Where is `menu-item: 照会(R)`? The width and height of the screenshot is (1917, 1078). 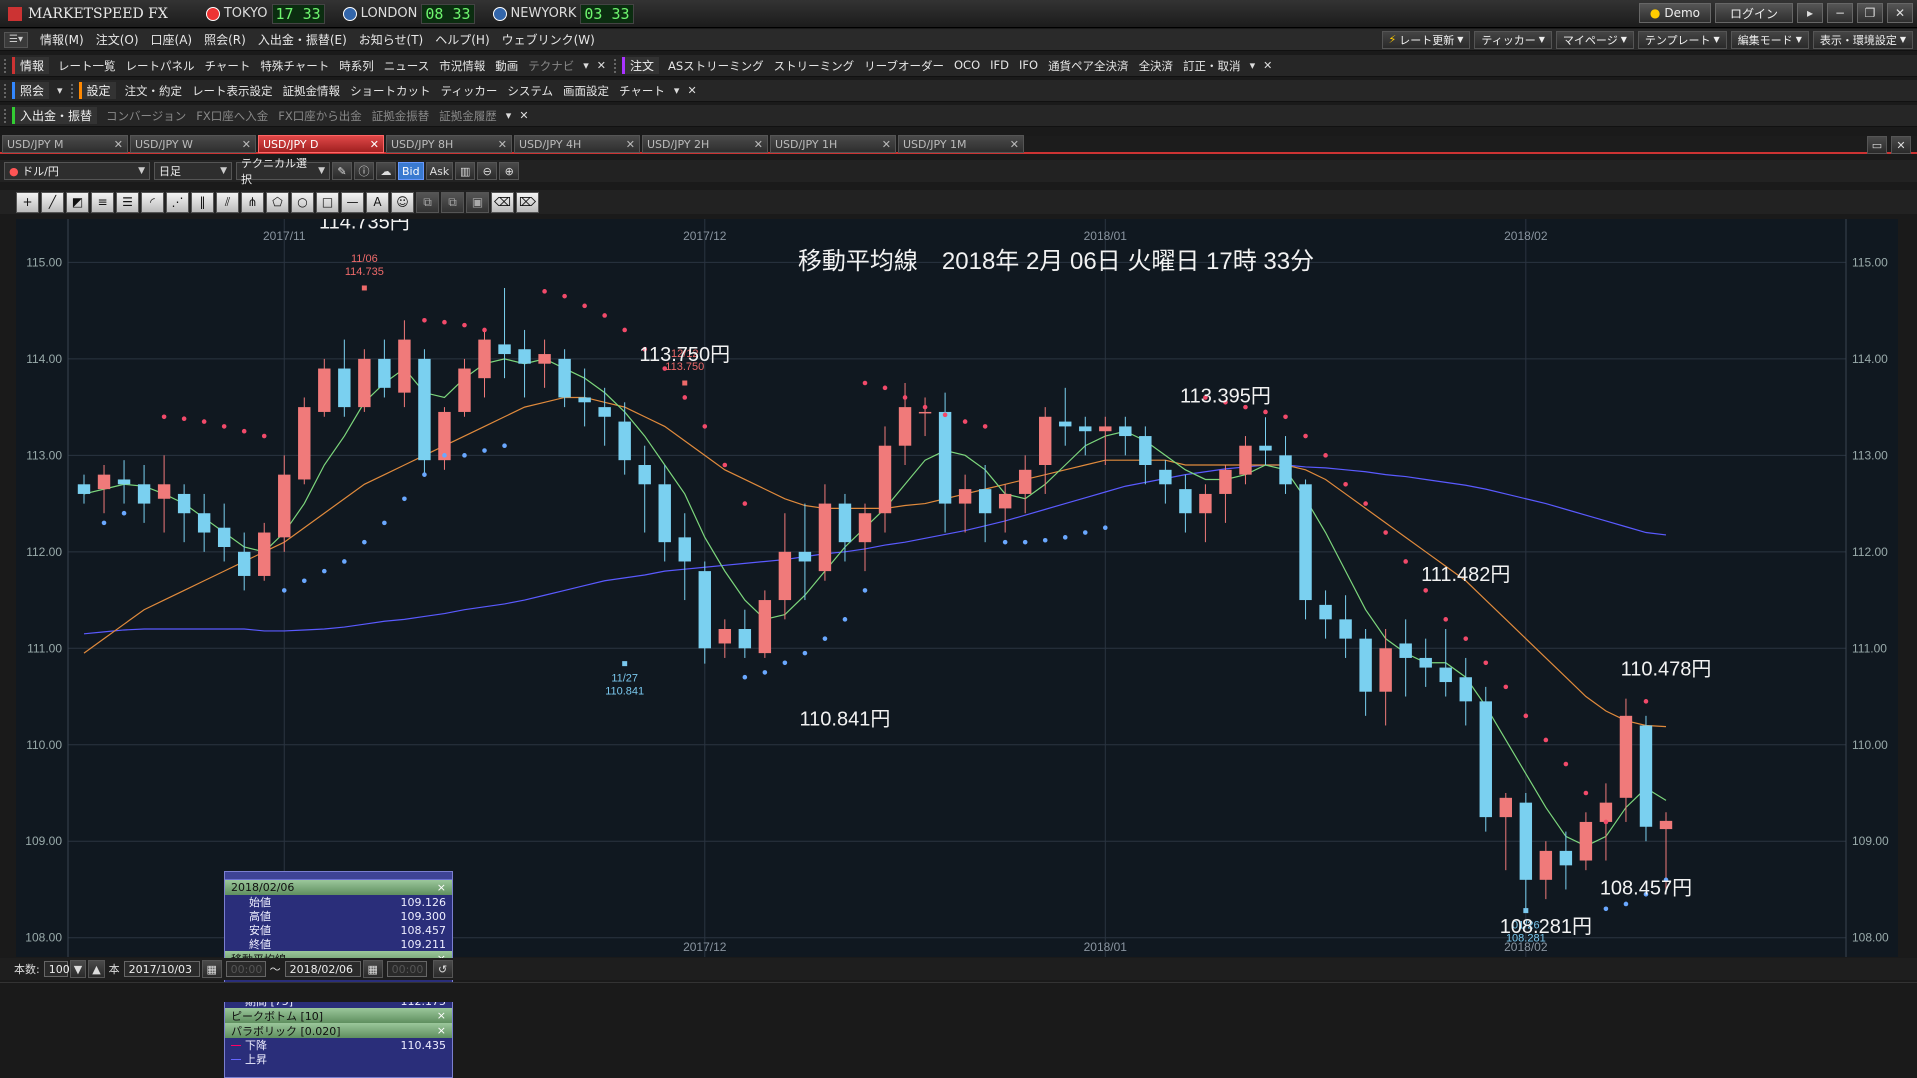 menu-item: 照会(R) is located at coordinates (225, 39).